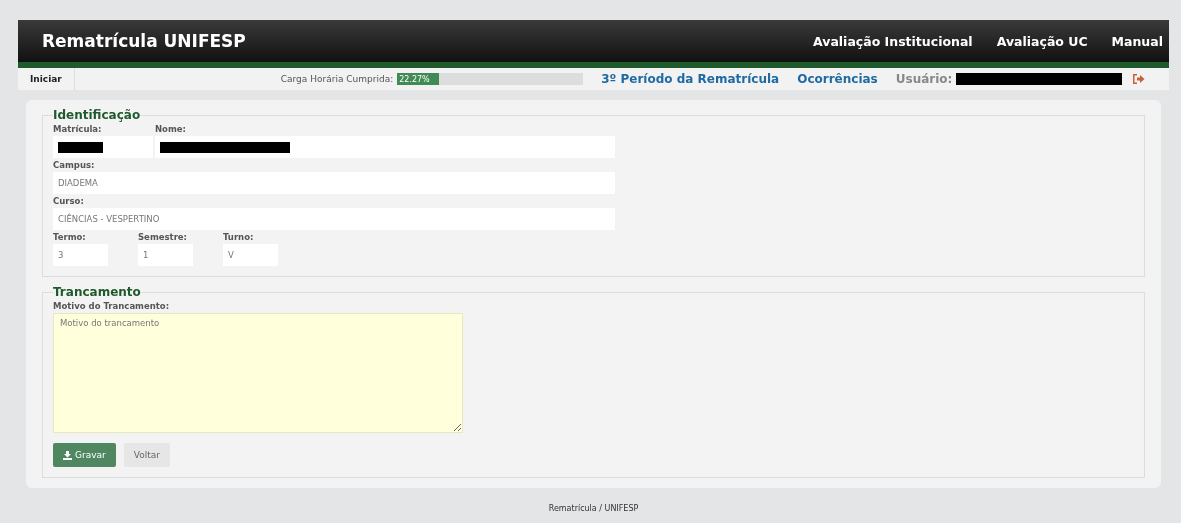  I want to click on back-button: Voltar, so click(146, 455).